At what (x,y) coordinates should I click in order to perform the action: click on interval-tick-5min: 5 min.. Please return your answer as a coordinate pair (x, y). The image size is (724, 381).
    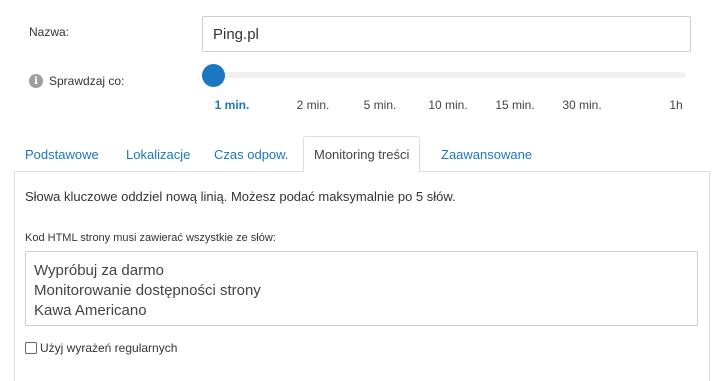
    Looking at the image, I should click on (380, 105).